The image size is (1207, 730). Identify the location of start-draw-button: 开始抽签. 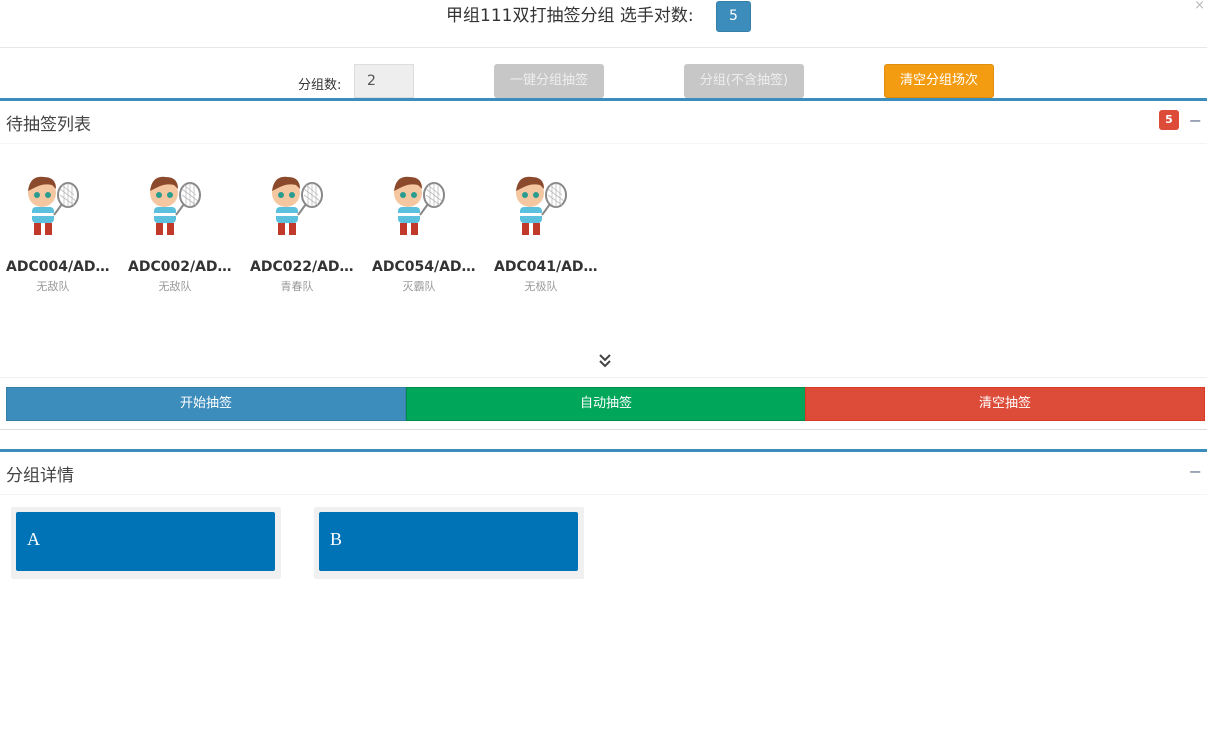
(206, 404).